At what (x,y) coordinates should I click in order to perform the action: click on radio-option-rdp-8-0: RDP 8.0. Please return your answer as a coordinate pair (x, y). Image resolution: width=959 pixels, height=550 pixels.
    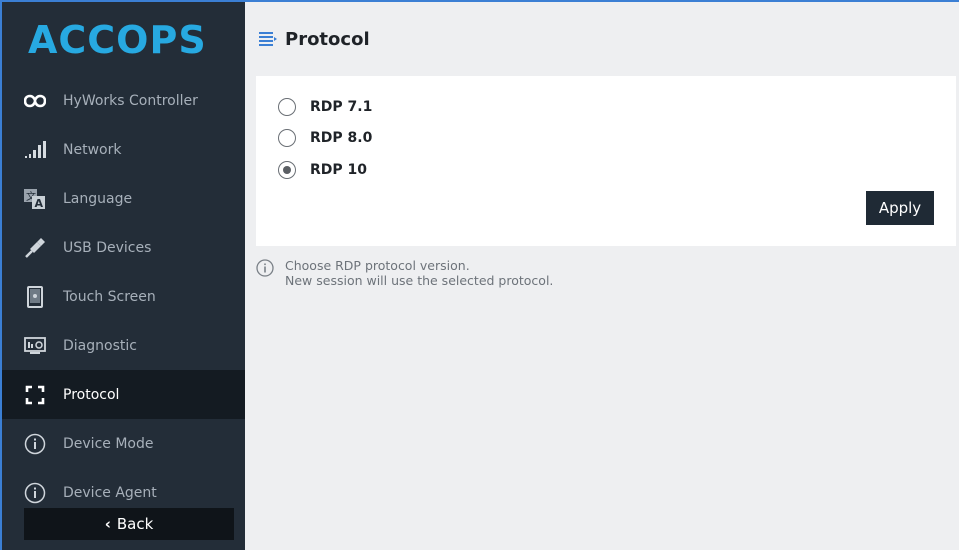
    Looking at the image, I should click on (325, 138).